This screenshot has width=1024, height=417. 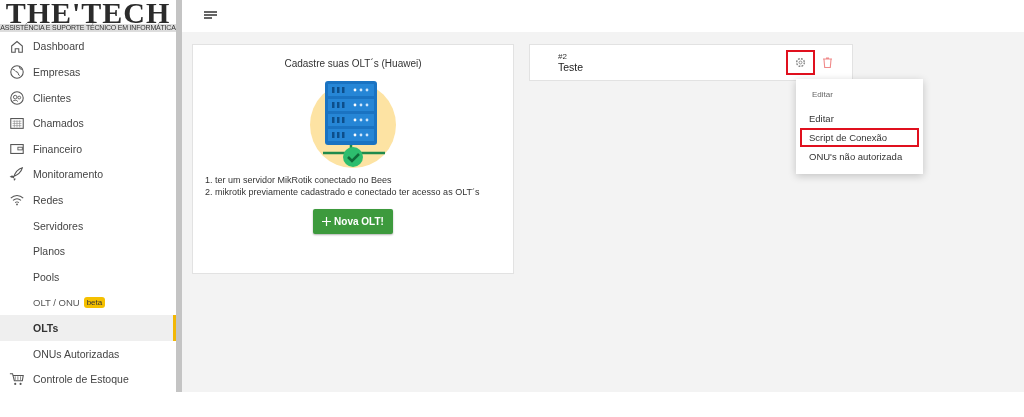 I want to click on home-icon, so click(x=17, y=46).